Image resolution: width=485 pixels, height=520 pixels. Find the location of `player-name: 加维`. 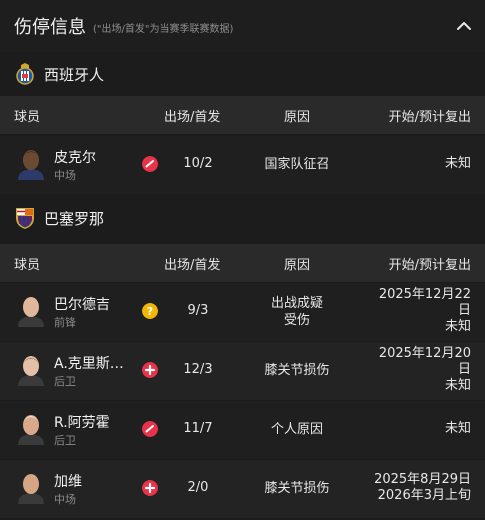

player-name: 加维 is located at coordinates (68, 482).